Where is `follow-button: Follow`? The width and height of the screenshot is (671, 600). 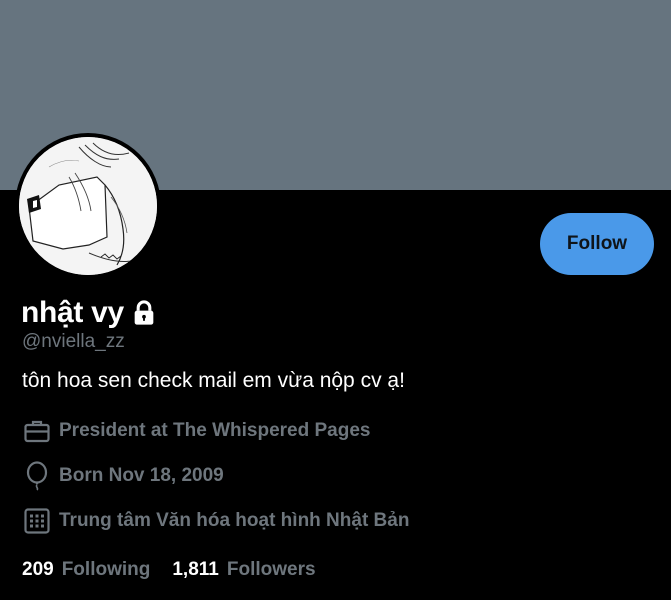 follow-button: Follow is located at coordinates (597, 244).